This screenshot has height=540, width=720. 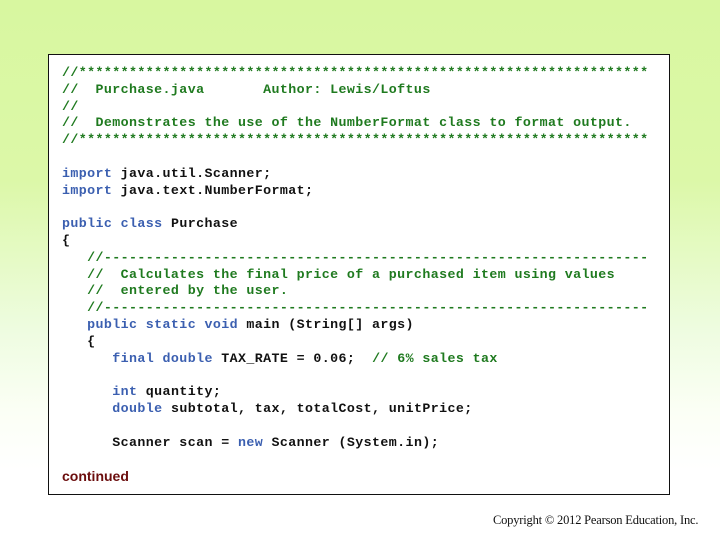 What do you see at coordinates (95, 476) in the screenshot?
I see `continued-label: continued` at bounding box center [95, 476].